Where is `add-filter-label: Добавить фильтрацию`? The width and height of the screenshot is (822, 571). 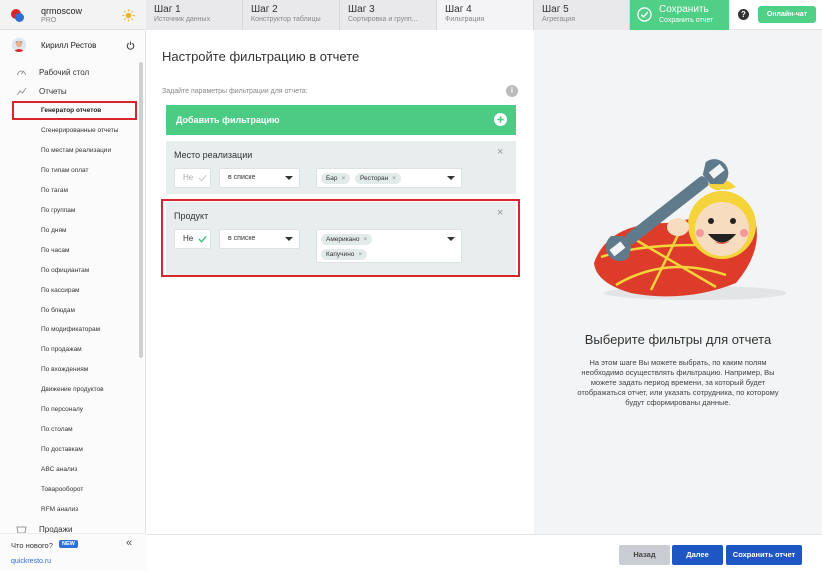
add-filter-label: Добавить фильтрацию is located at coordinates (228, 120).